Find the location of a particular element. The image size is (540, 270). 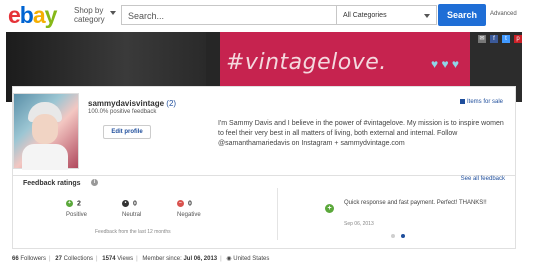

minus-icon: − is located at coordinates (180, 203).